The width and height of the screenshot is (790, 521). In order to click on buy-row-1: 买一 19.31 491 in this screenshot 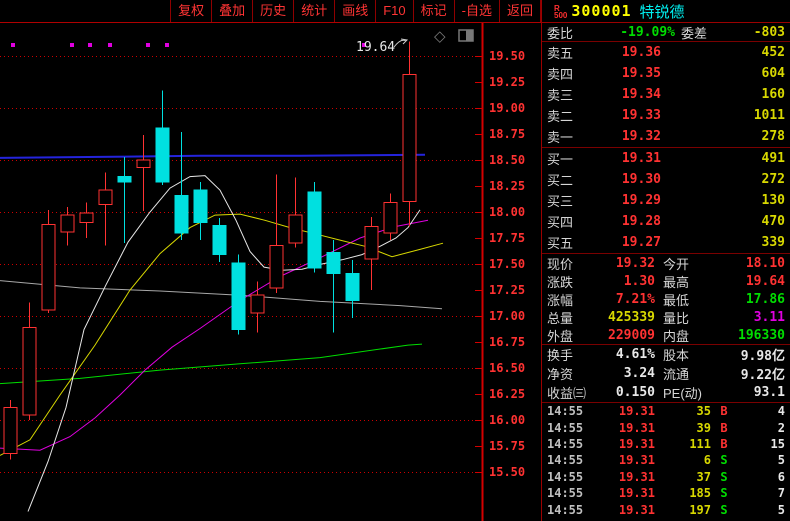, I will do `click(666, 158)`.